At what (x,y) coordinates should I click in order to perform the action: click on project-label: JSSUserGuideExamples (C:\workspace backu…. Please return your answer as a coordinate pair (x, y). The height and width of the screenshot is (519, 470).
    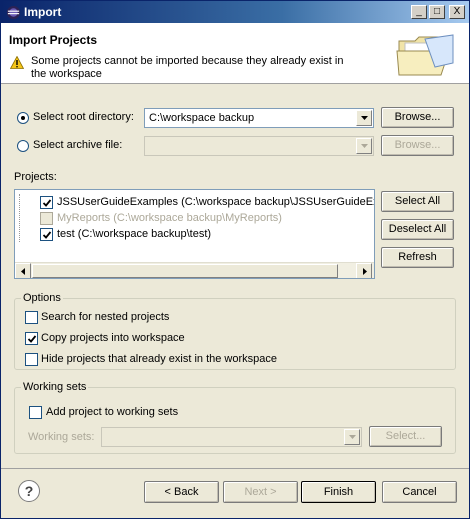
    Looking at the image, I should click on (216, 202).